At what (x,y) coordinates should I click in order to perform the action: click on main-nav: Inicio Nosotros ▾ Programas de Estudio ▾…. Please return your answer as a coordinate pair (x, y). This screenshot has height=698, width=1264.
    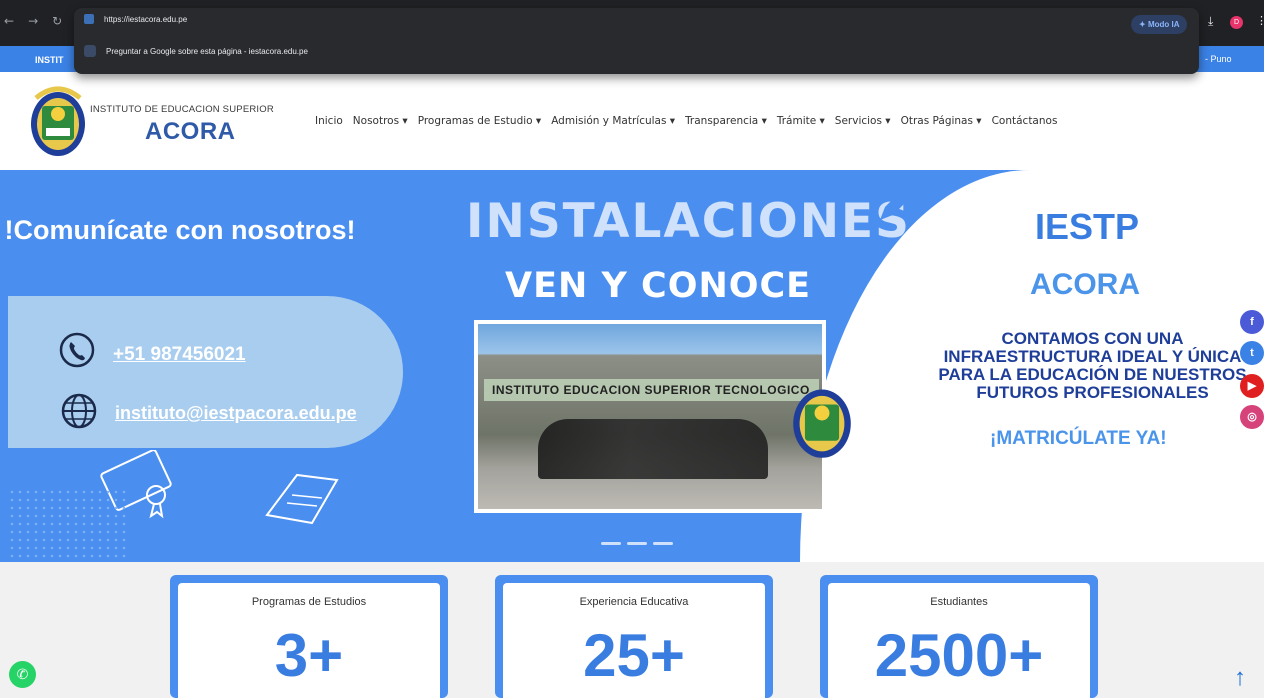
    Looking at the image, I should click on (691, 121).